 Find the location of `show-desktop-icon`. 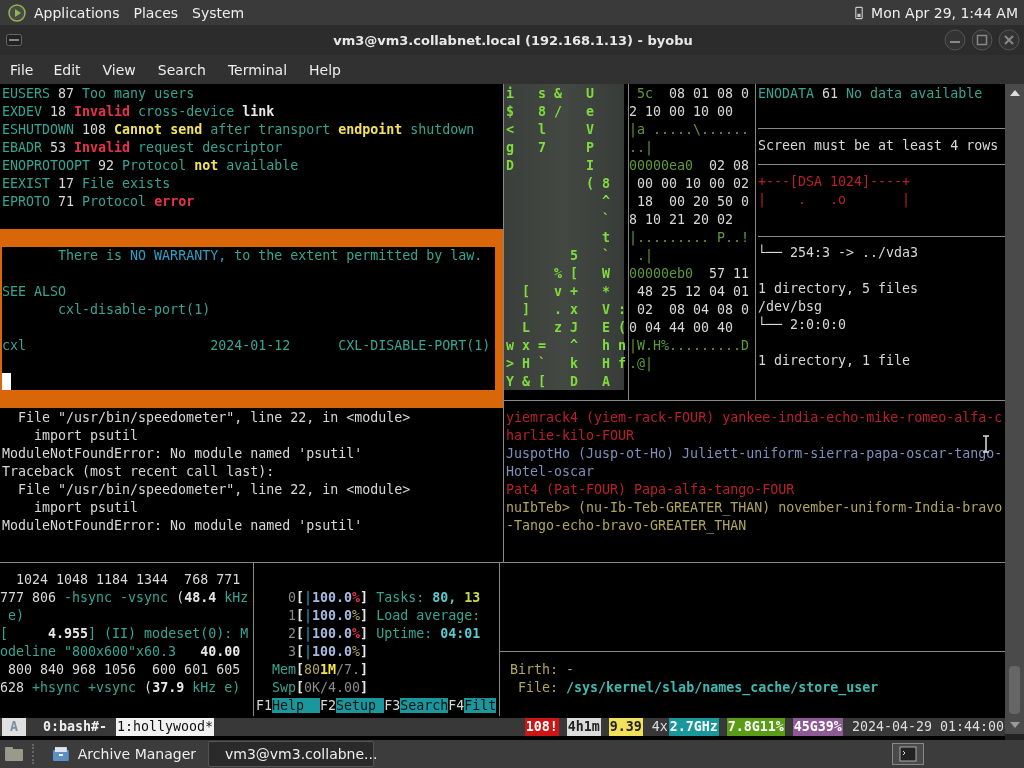

show-desktop-icon is located at coordinates (14, 754).